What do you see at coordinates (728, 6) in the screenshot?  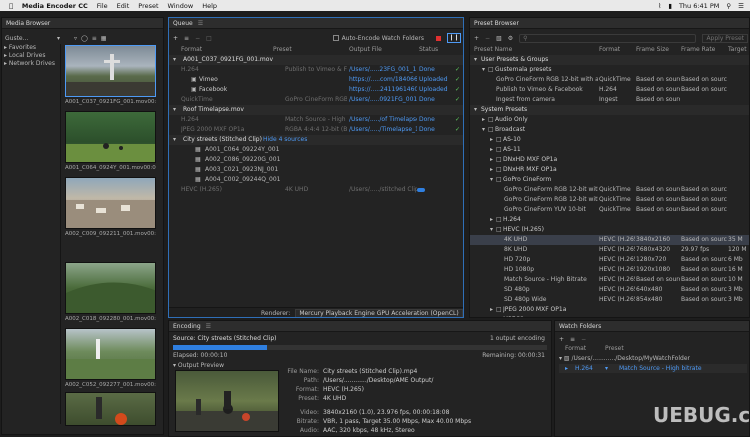 I see `search-icon: ⚲` at bounding box center [728, 6].